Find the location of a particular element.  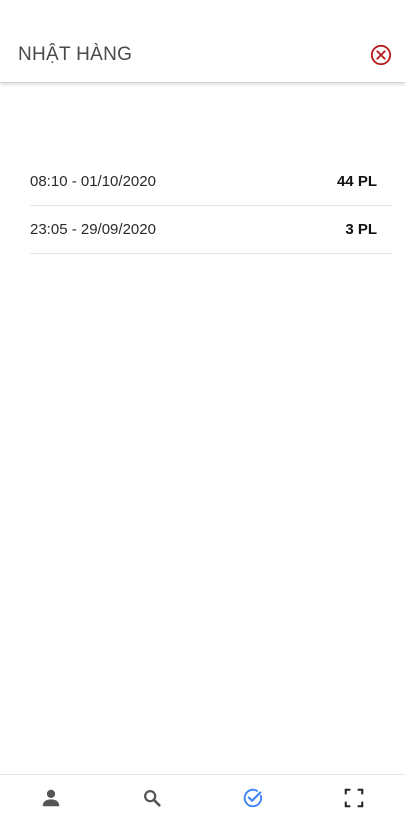

entry-quantity: 44 PL is located at coordinates (356, 181).